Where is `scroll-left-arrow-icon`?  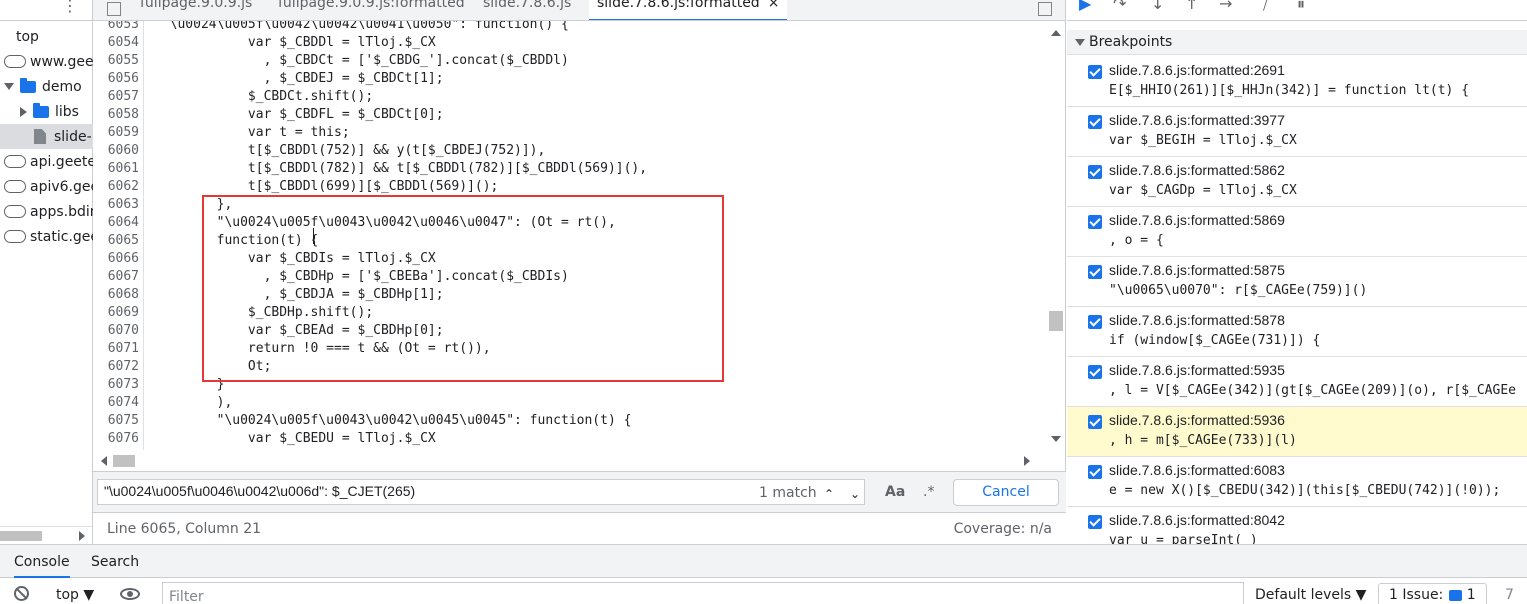 scroll-left-arrow-icon is located at coordinates (104, 461).